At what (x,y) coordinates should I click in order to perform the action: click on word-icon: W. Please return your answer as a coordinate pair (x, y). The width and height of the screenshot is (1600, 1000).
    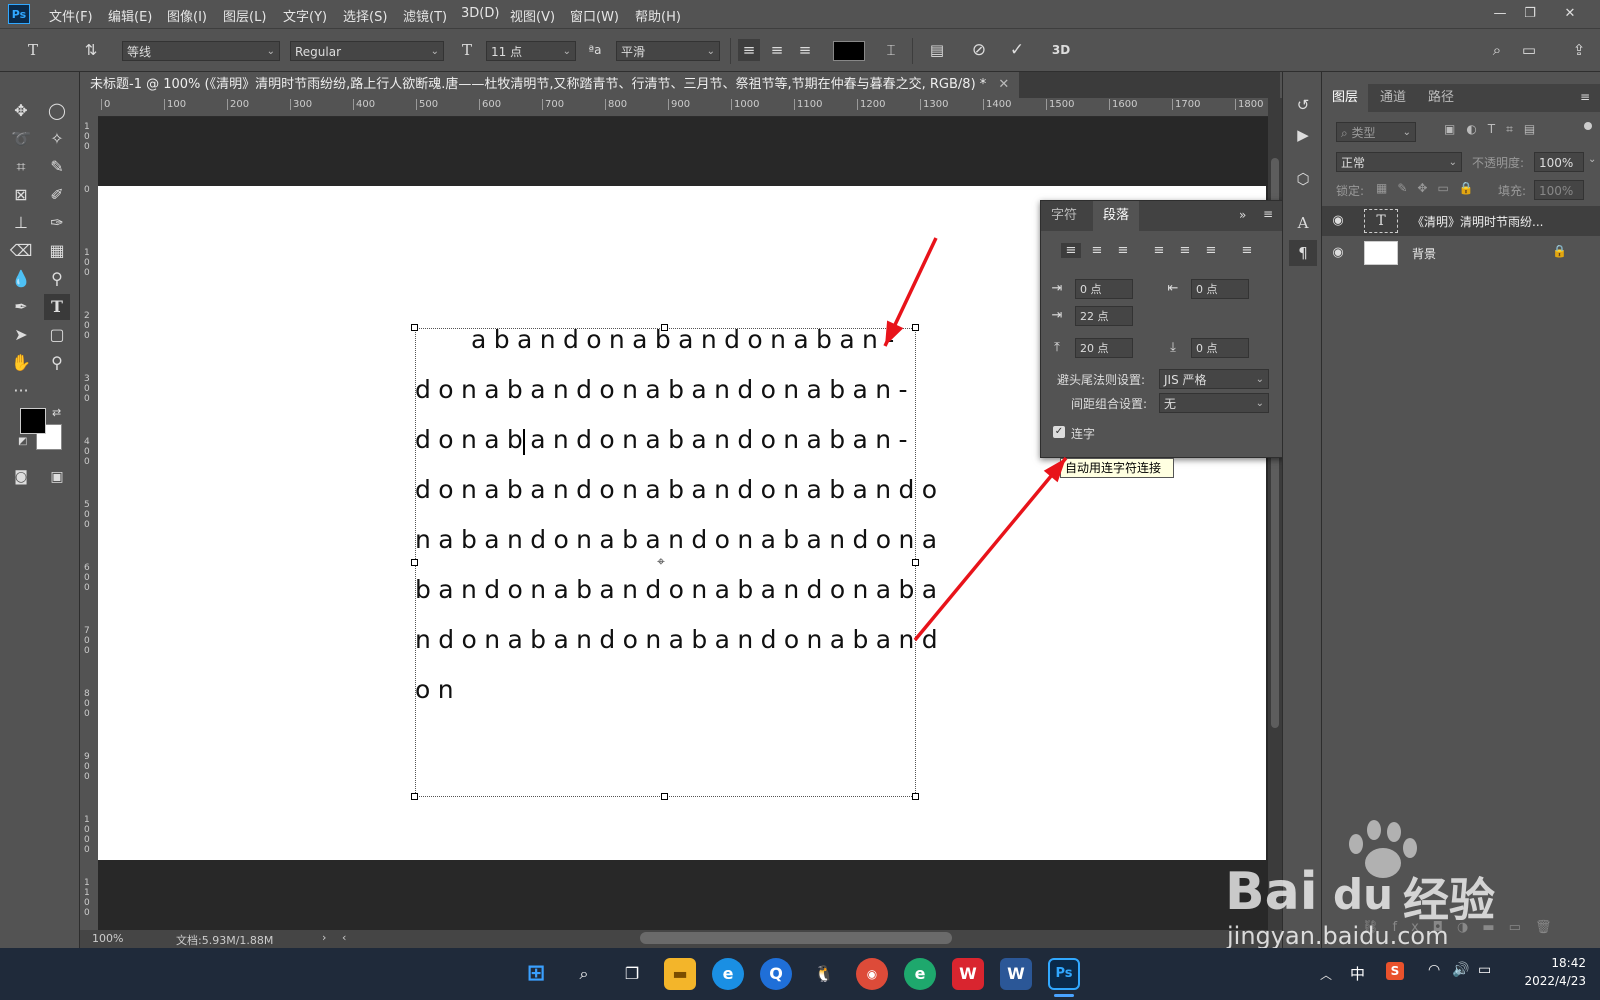
    Looking at the image, I should click on (1016, 974).